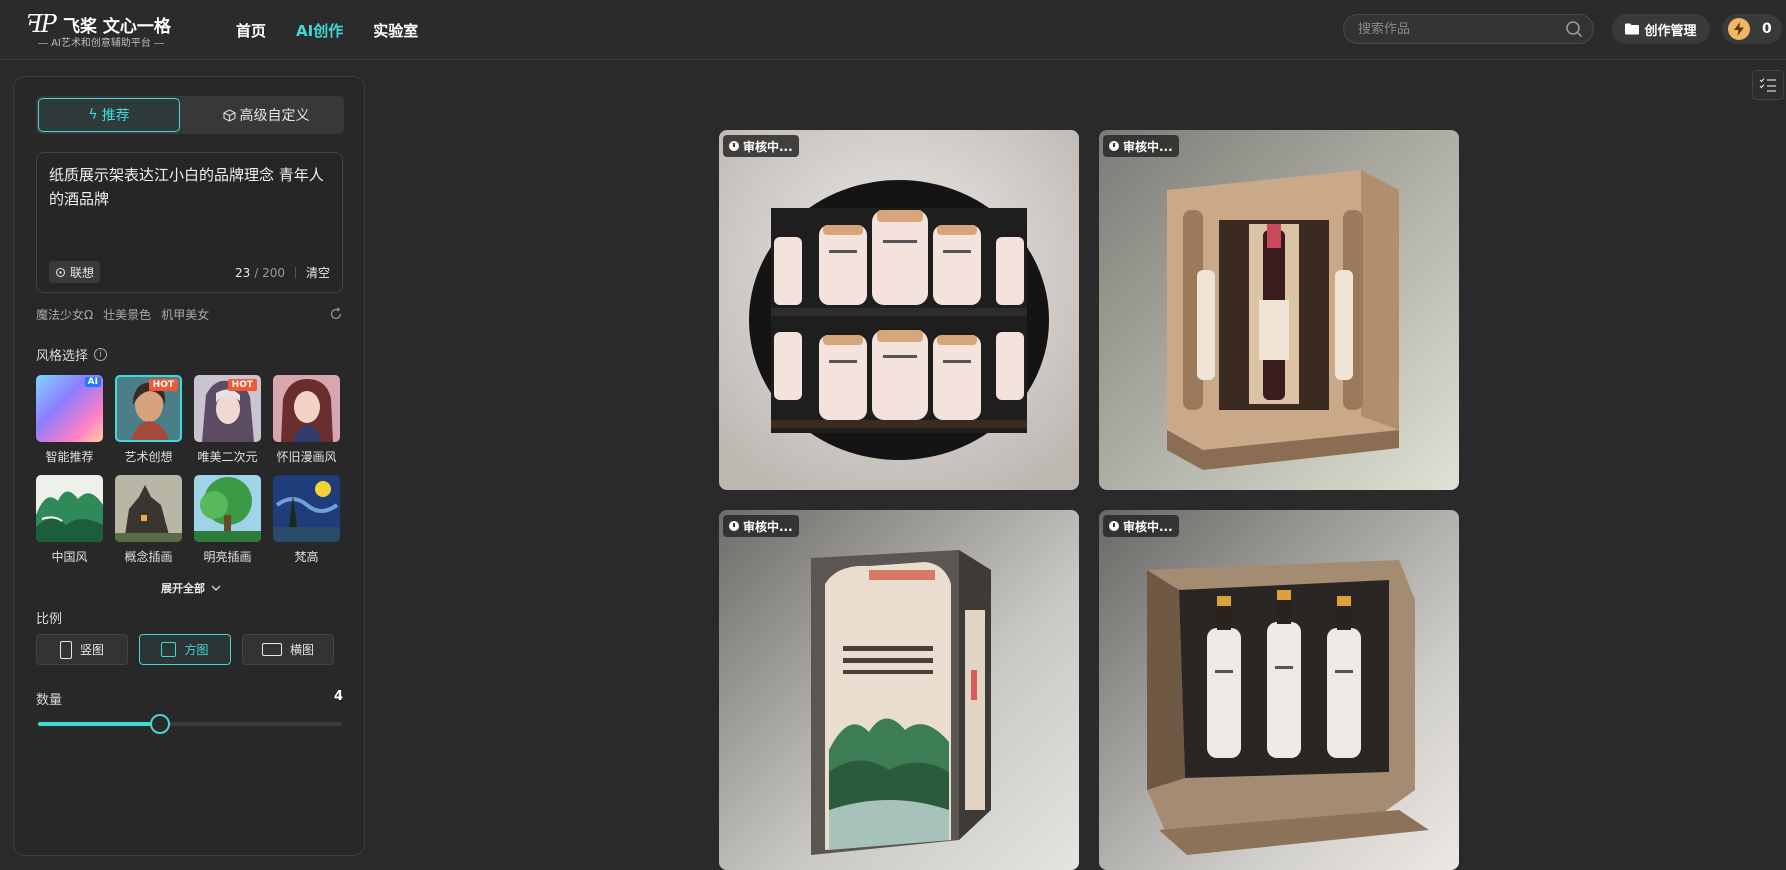 Image resolution: width=1786 pixels, height=870 pixels. I want to click on style-section-title: 风格选择 i, so click(72, 354).